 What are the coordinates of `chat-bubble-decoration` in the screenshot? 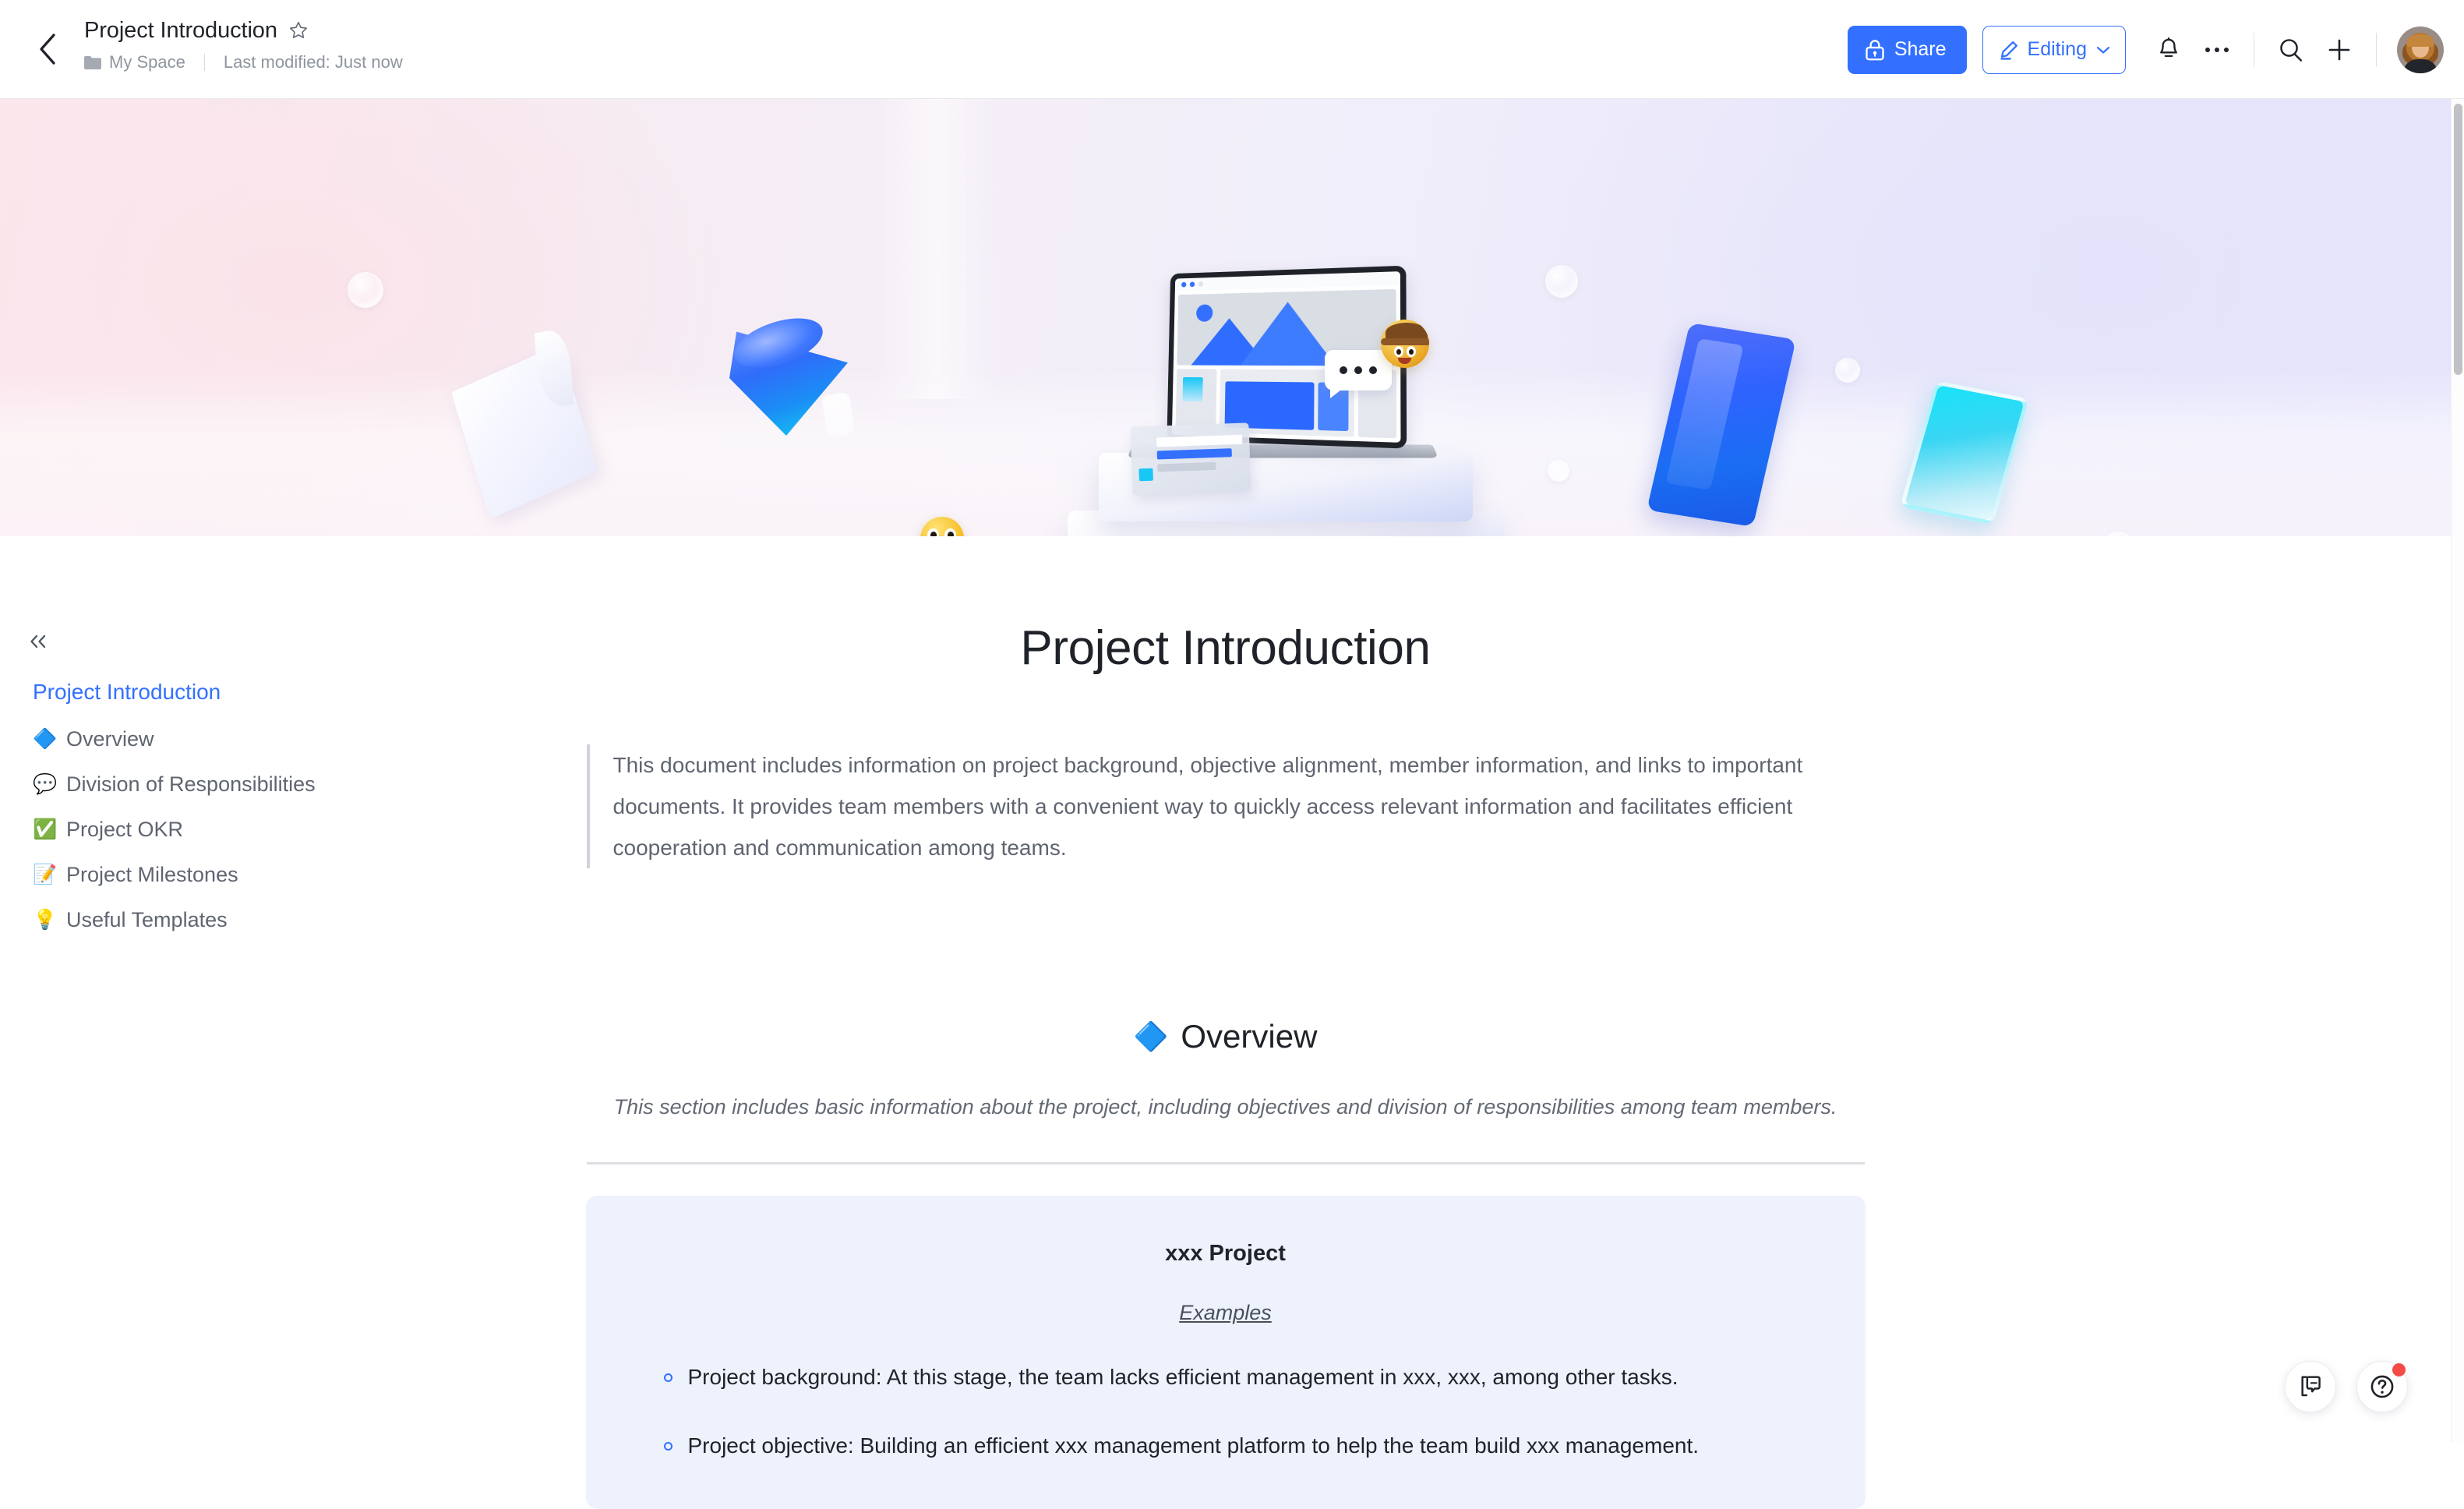 It's located at (1358, 370).